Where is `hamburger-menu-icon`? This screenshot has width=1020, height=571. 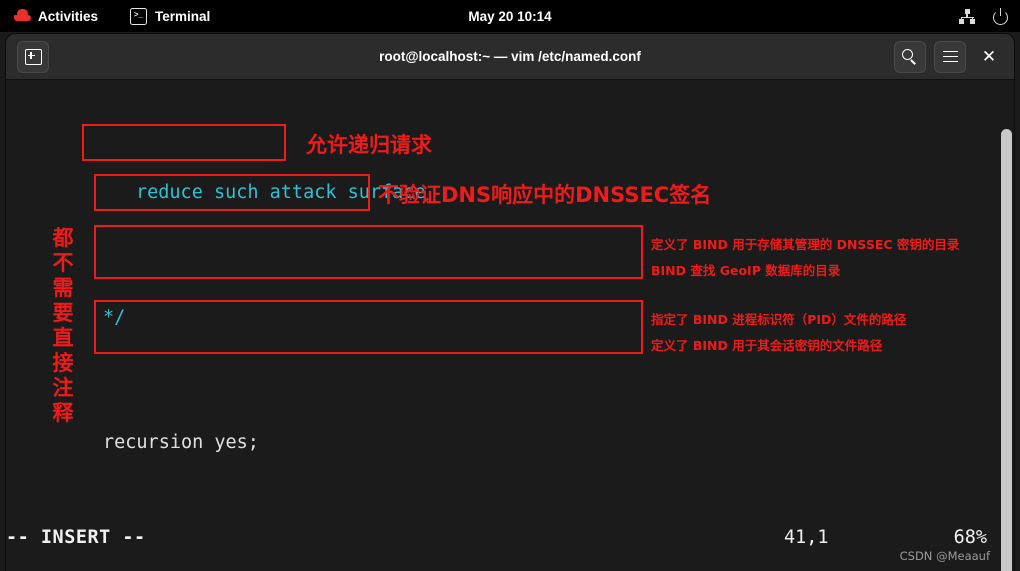 hamburger-menu-icon is located at coordinates (950, 56).